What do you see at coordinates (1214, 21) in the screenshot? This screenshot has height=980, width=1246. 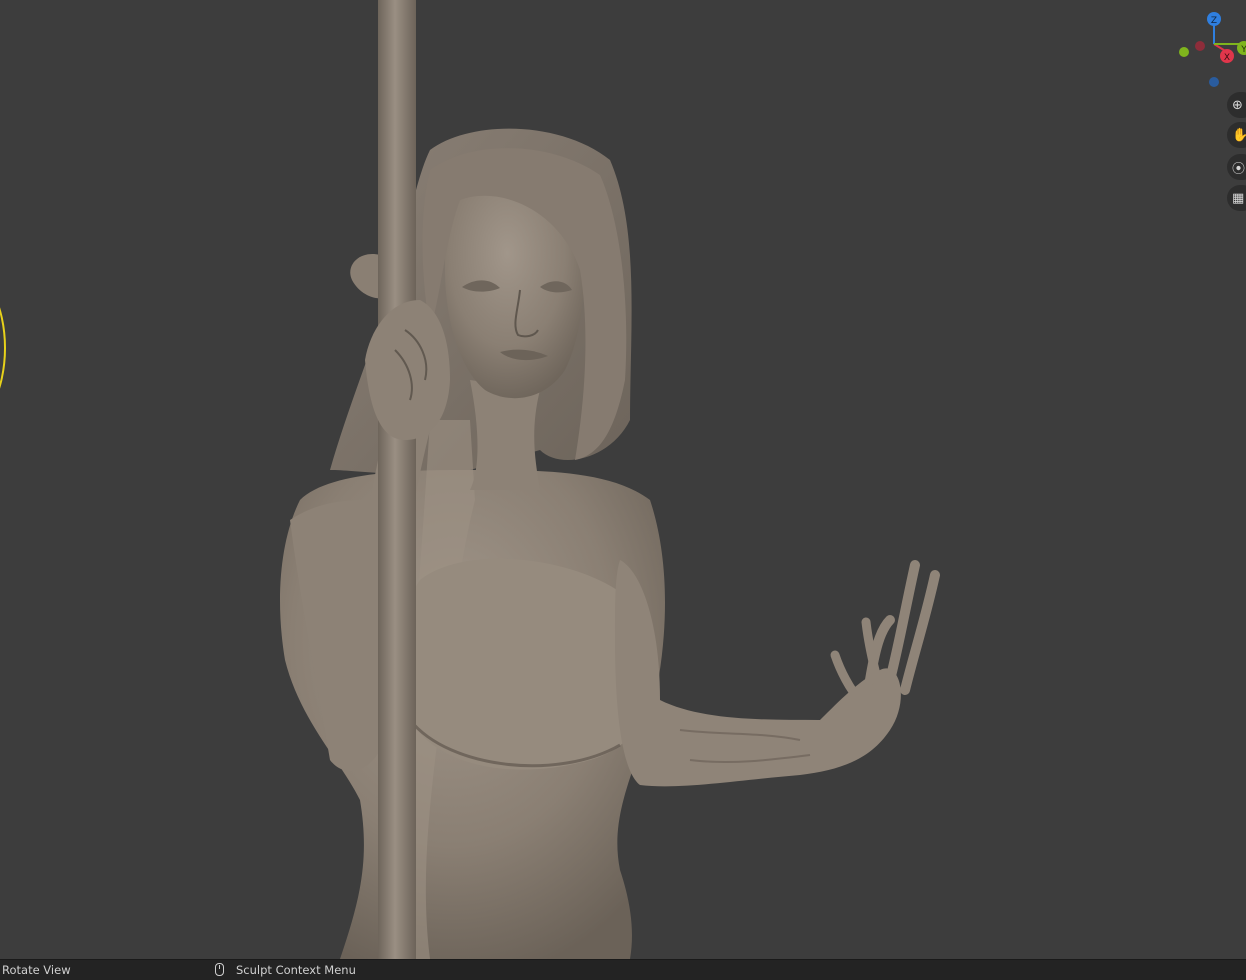 I see `gizmo-z-label: Z` at bounding box center [1214, 21].